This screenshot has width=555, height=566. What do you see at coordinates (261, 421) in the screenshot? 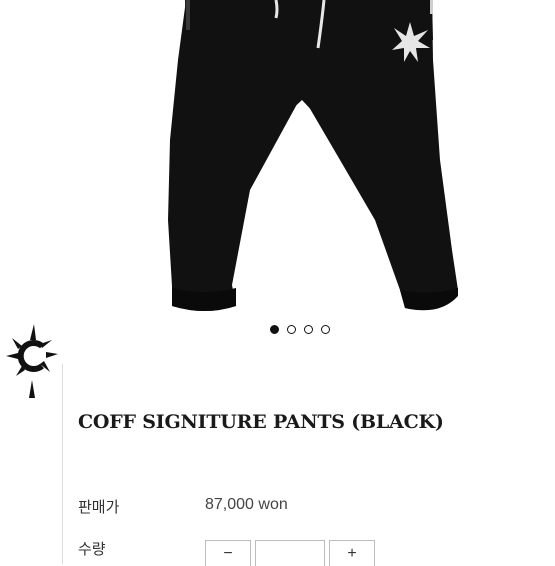
I see `product-title: COFF SIGNITURE PANTS (BLACK)` at bounding box center [261, 421].